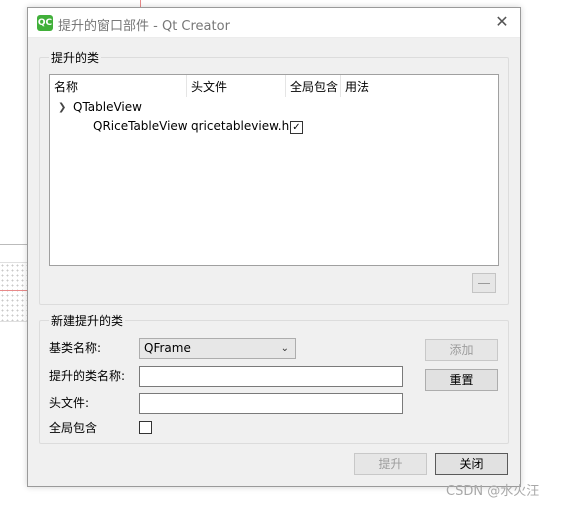 The image size is (561, 505). I want to click on class-name-input, so click(271, 376).